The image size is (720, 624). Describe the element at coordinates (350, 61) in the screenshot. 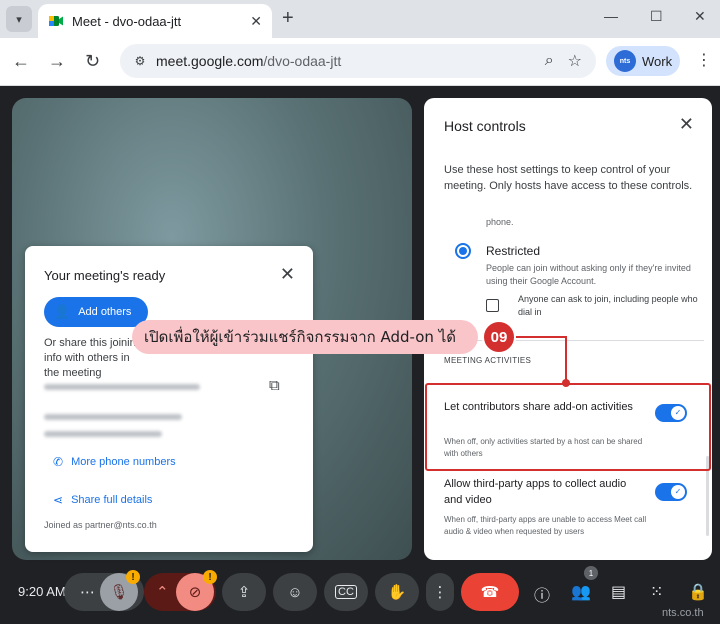

I see `url-text: meet.google.com/dvo-odaa-jtt` at that location.